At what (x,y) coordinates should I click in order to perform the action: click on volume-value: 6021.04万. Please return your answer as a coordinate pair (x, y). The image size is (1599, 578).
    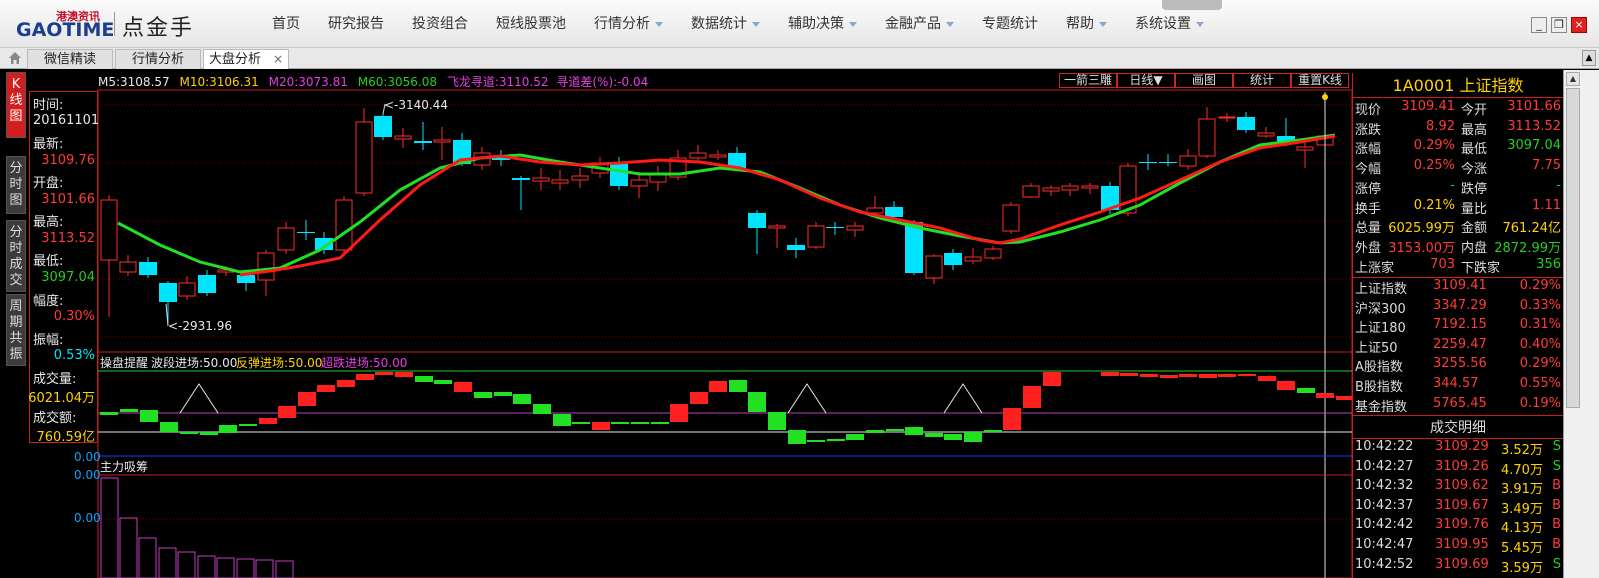
    Looking at the image, I should click on (61, 398).